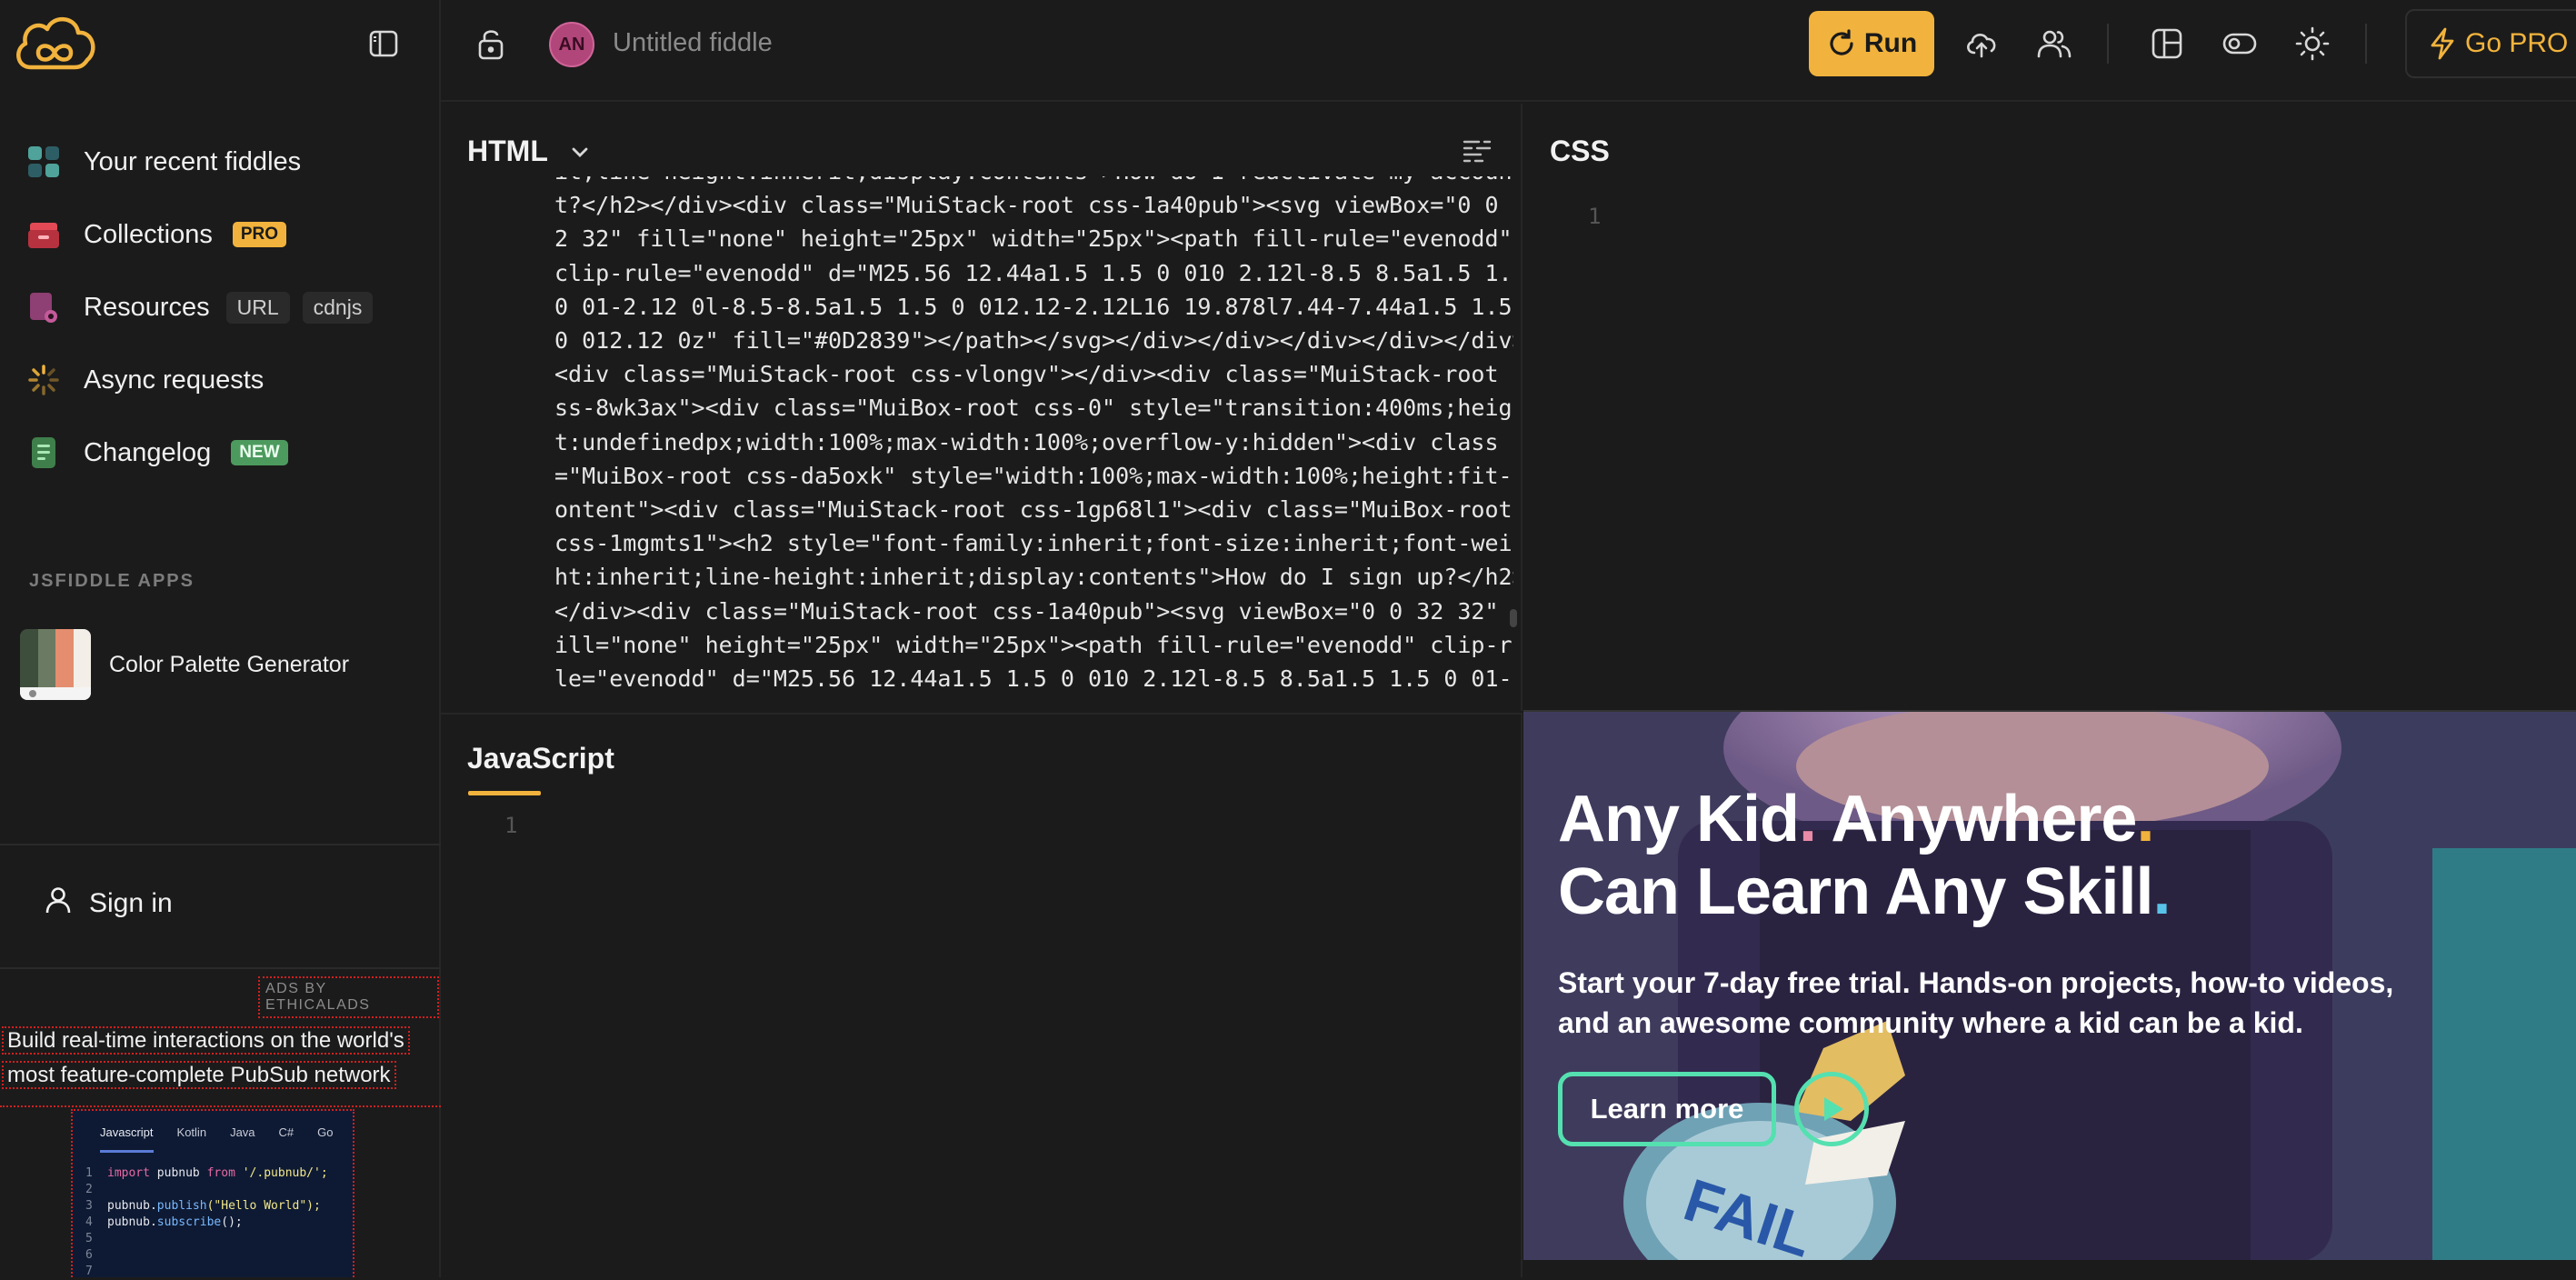  Describe the element at coordinates (2442, 43) in the screenshot. I see `lightning-icon` at that location.